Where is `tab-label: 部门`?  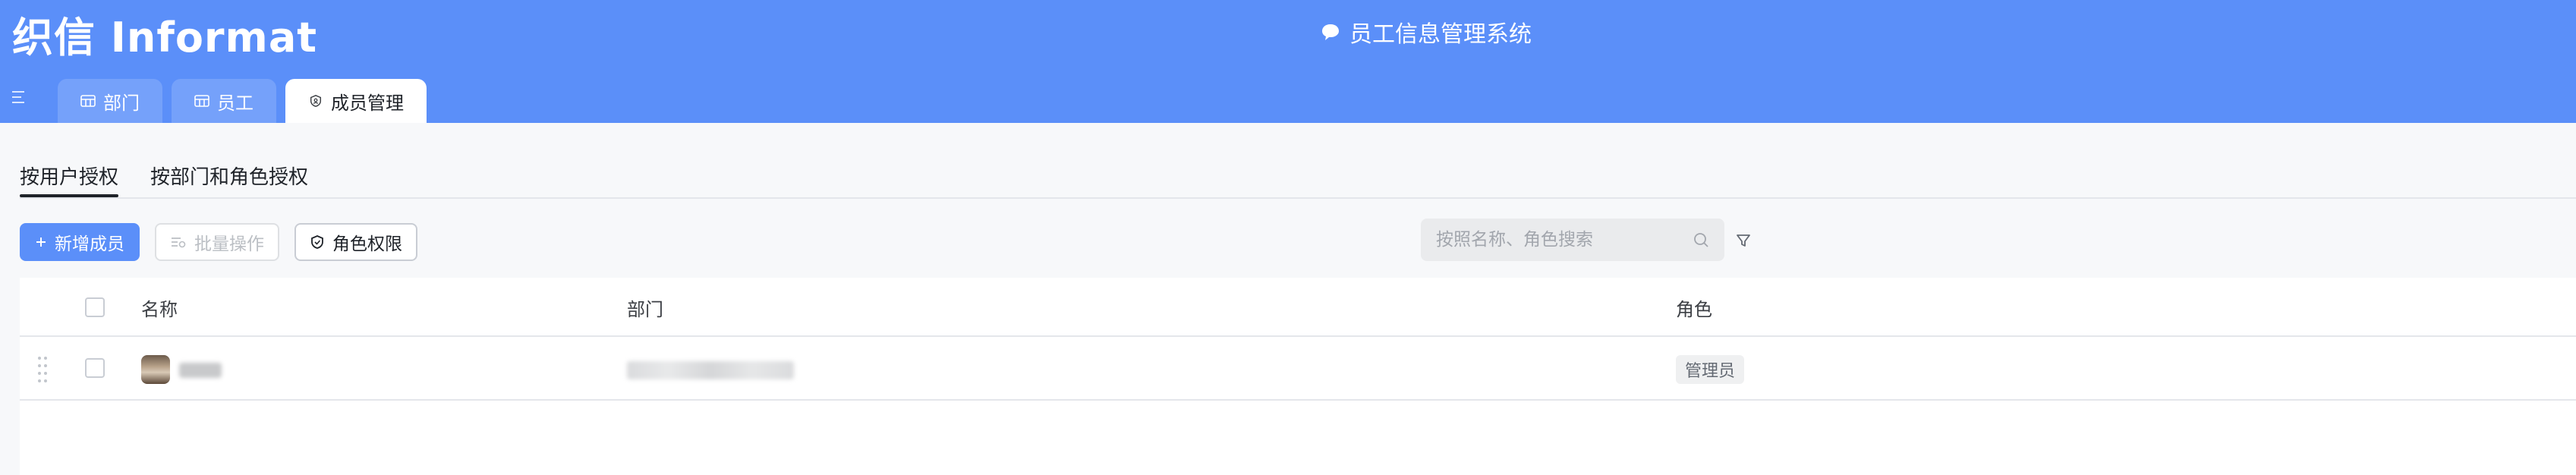 tab-label: 部门 is located at coordinates (121, 103).